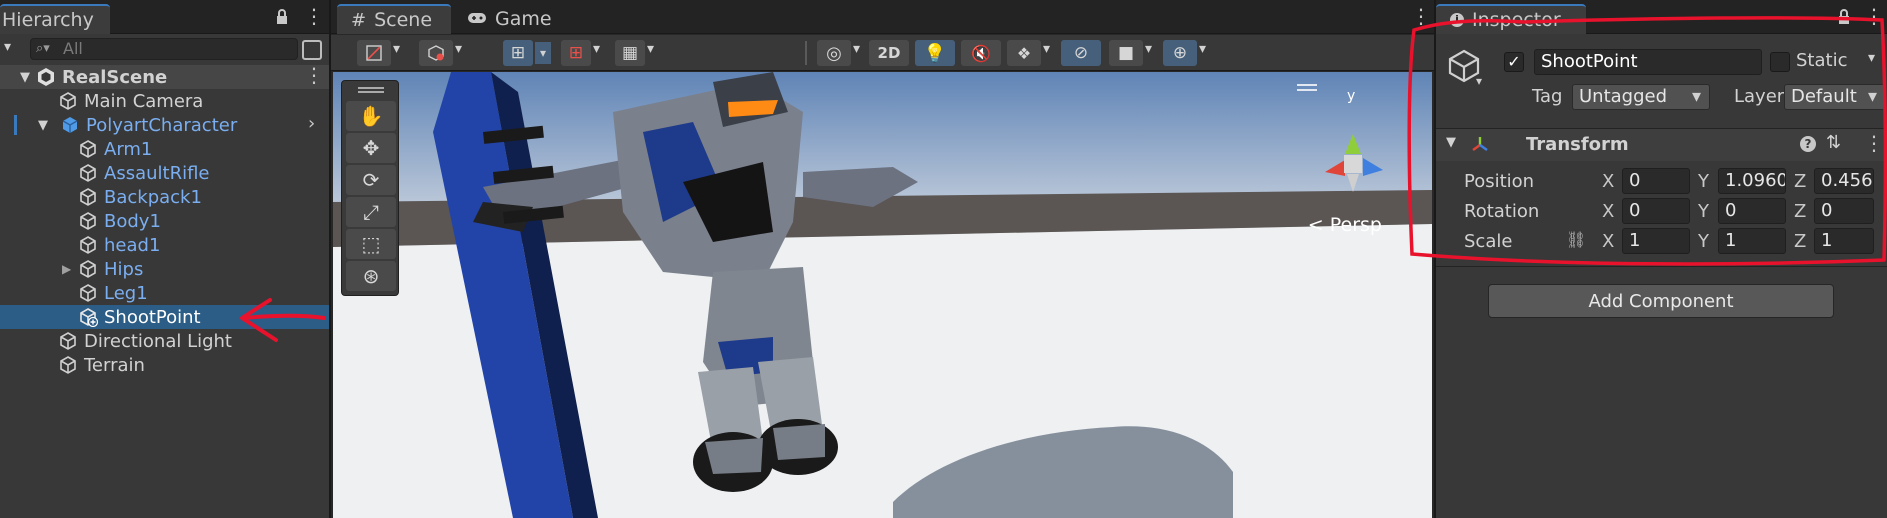 This screenshot has width=1887, height=518. What do you see at coordinates (1661, 17) in the screenshot?
I see `inspector-tabbar: i Inspector ⋮` at bounding box center [1661, 17].